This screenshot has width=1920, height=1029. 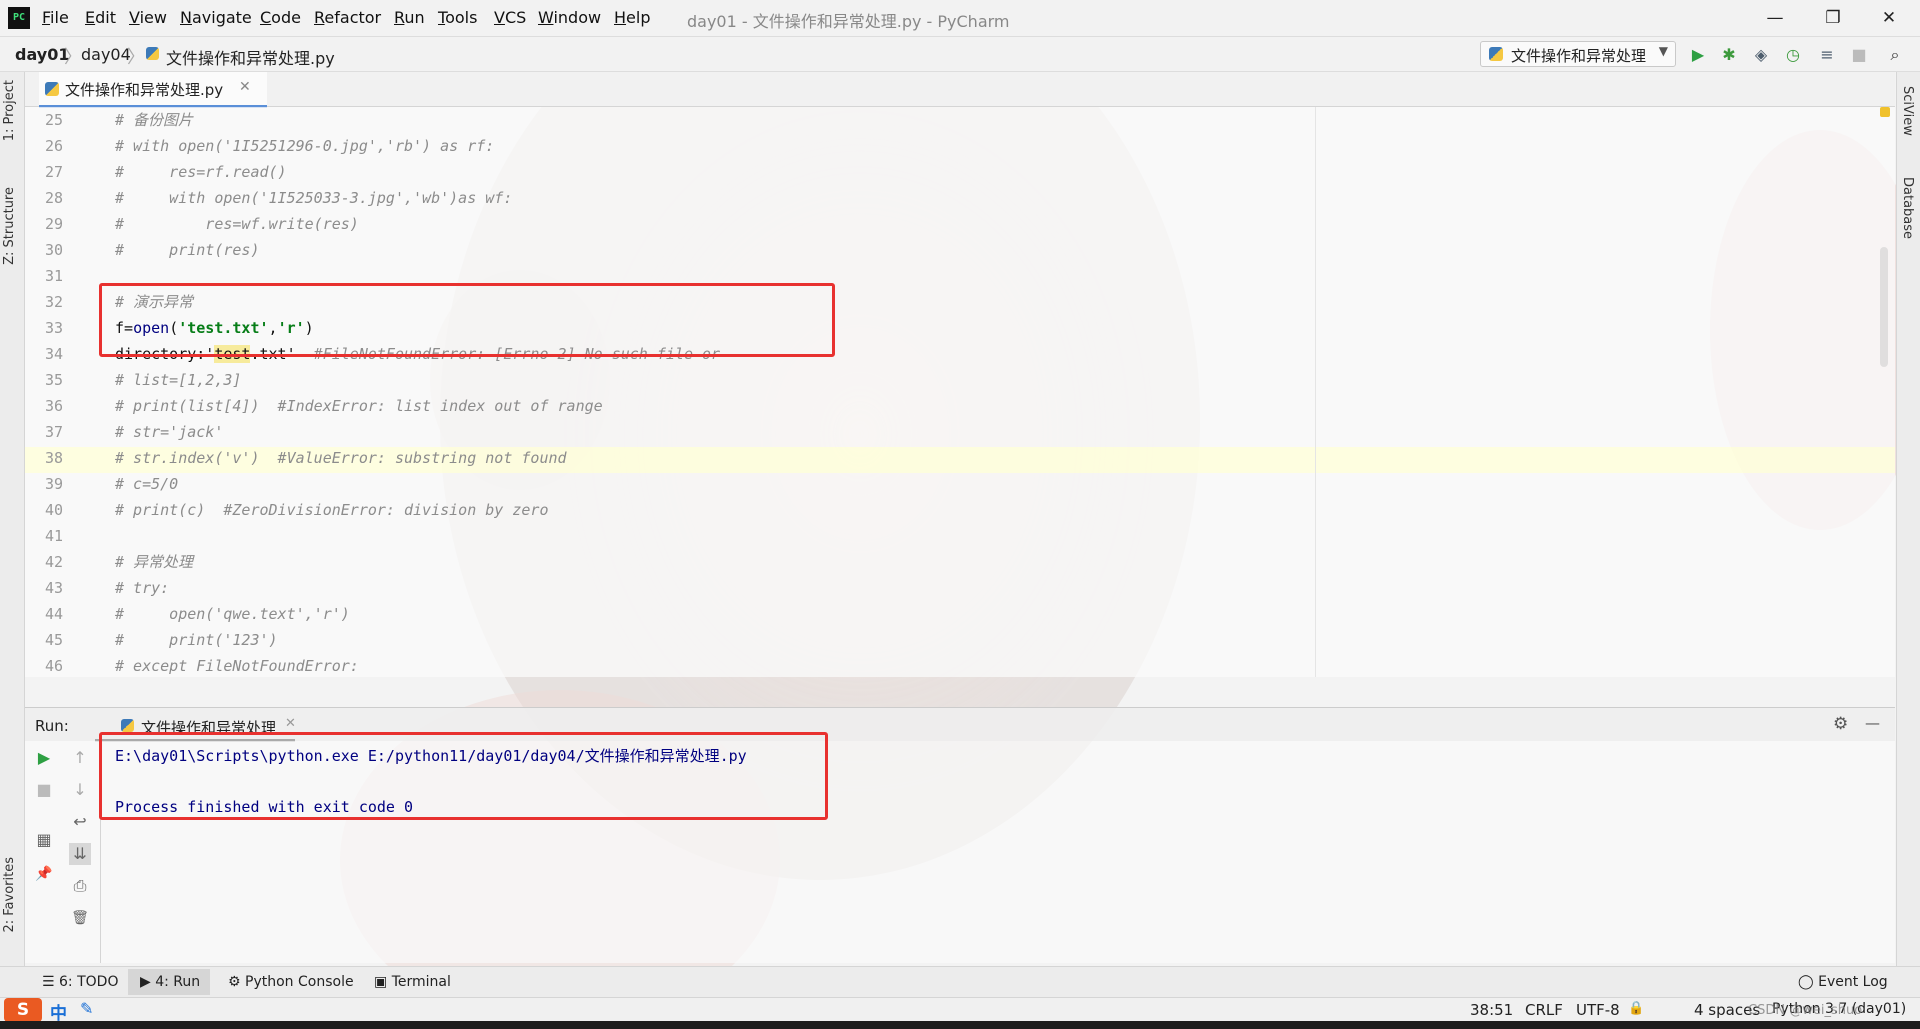 I want to click on menu-view: View, so click(x=148, y=17).